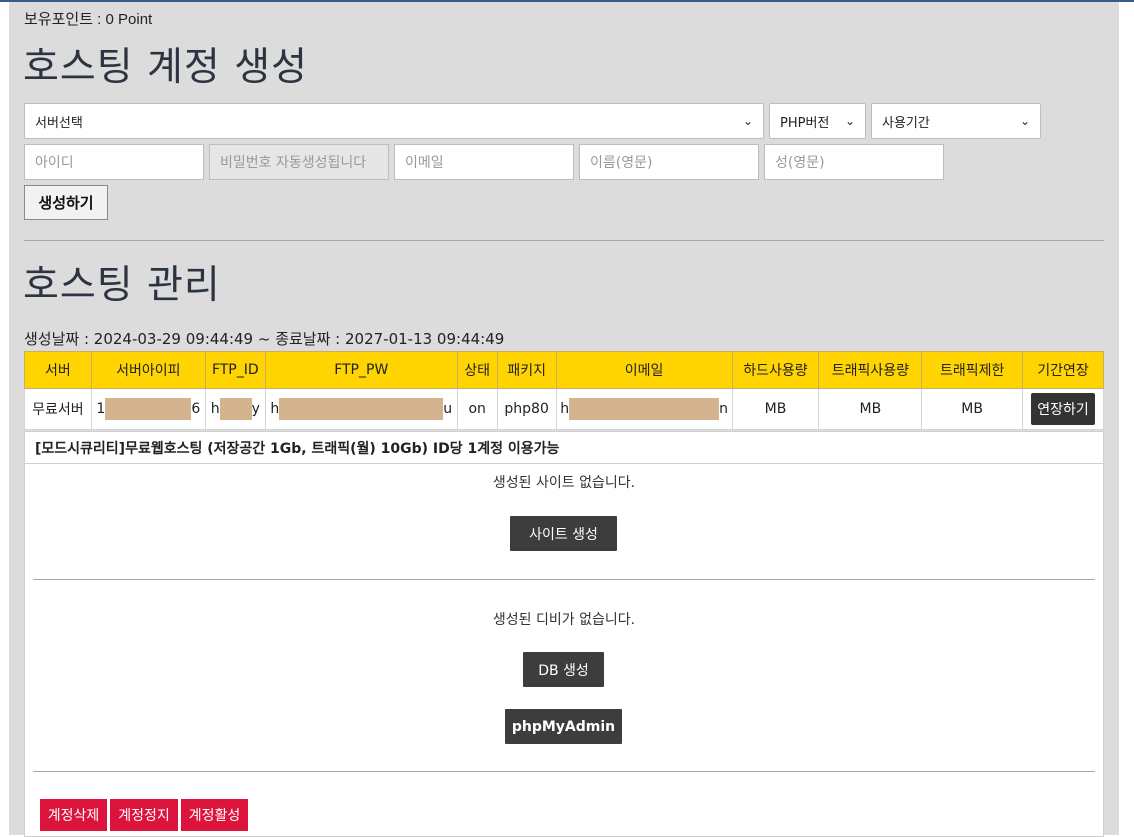 Image resolution: width=1134 pixels, height=837 pixels. Describe the element at coordinates (394, 121) in the screenshot. I see `server-select: 서버선택 ⌄` at that location.